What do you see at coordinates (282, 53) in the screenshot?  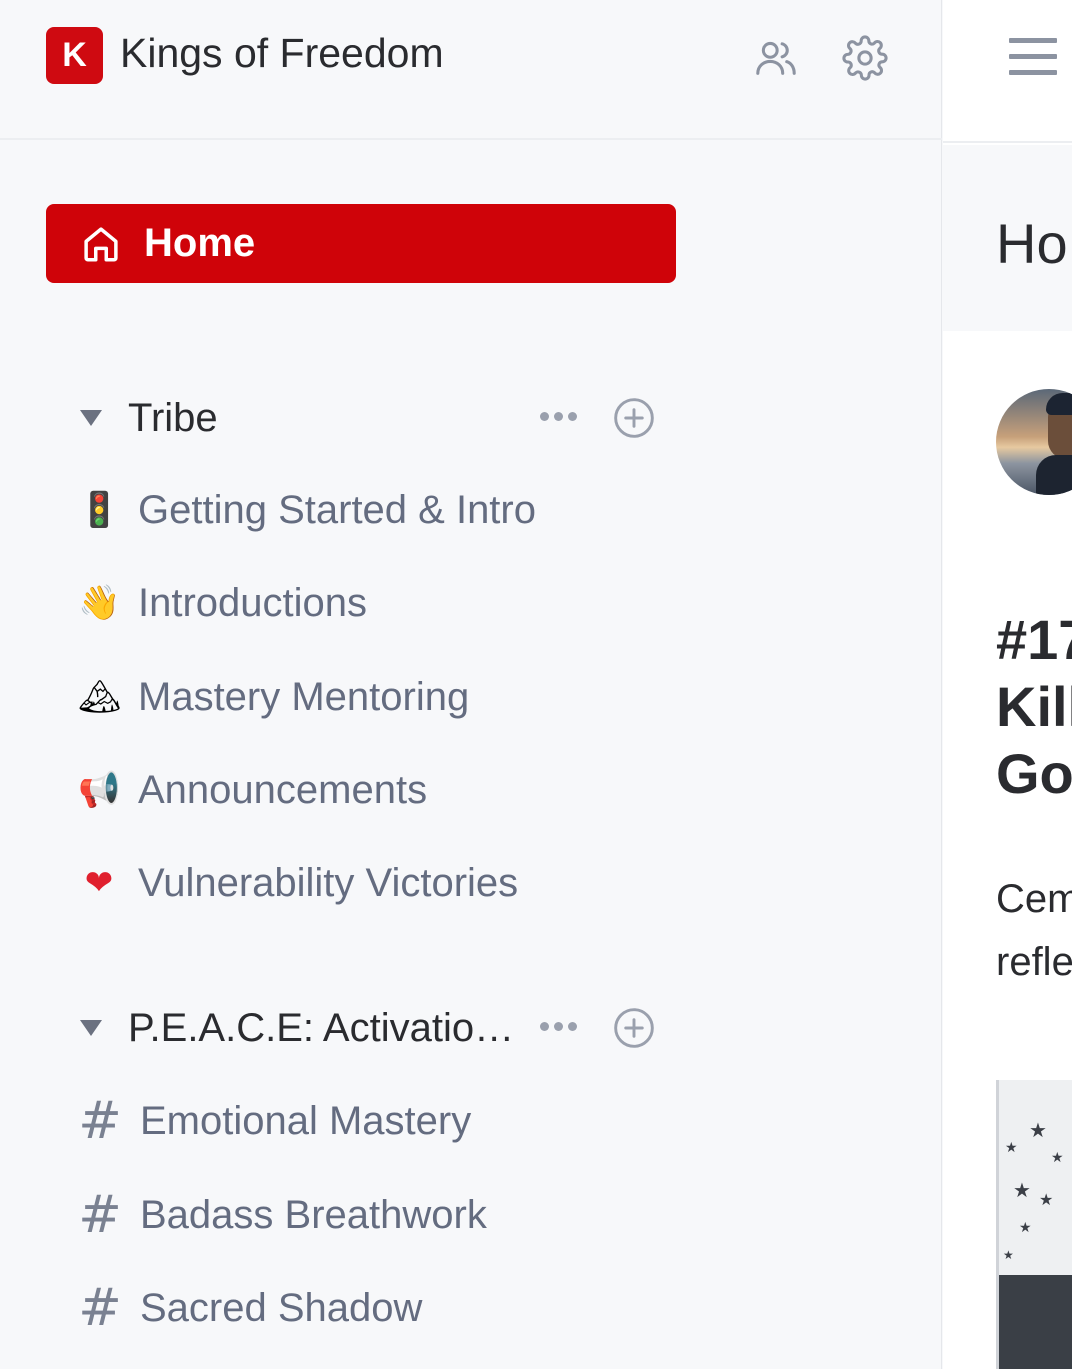 I see `community-name: Kings of Freedom` at bounding box center [282, 53].